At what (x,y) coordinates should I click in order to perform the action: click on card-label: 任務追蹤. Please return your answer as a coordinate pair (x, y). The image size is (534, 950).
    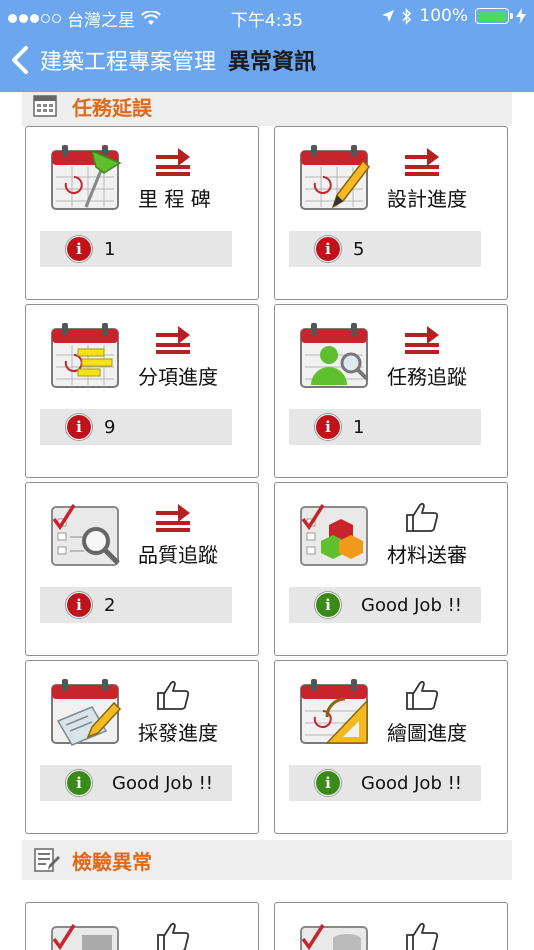
    Looking at the image, I should click on (427, 377).